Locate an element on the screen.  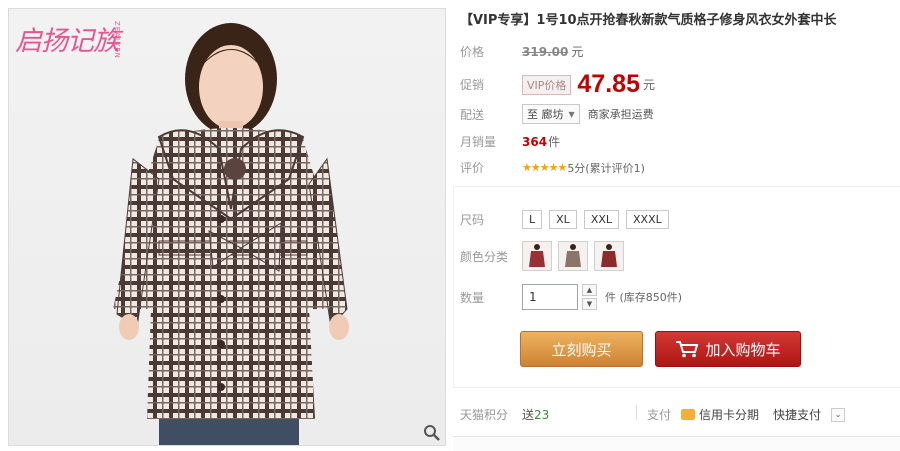
size-option-xxl: XXL is located at coordinates (601, 219).